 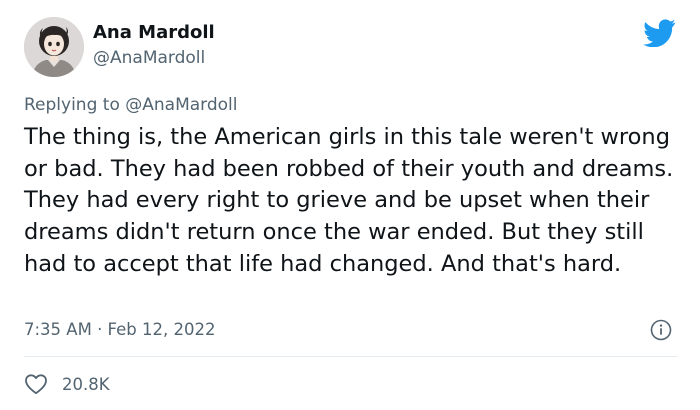 What do you see at coordinates (661, 330) in the screenshot?
I see `info-icon` at bounding box center [661, 330].